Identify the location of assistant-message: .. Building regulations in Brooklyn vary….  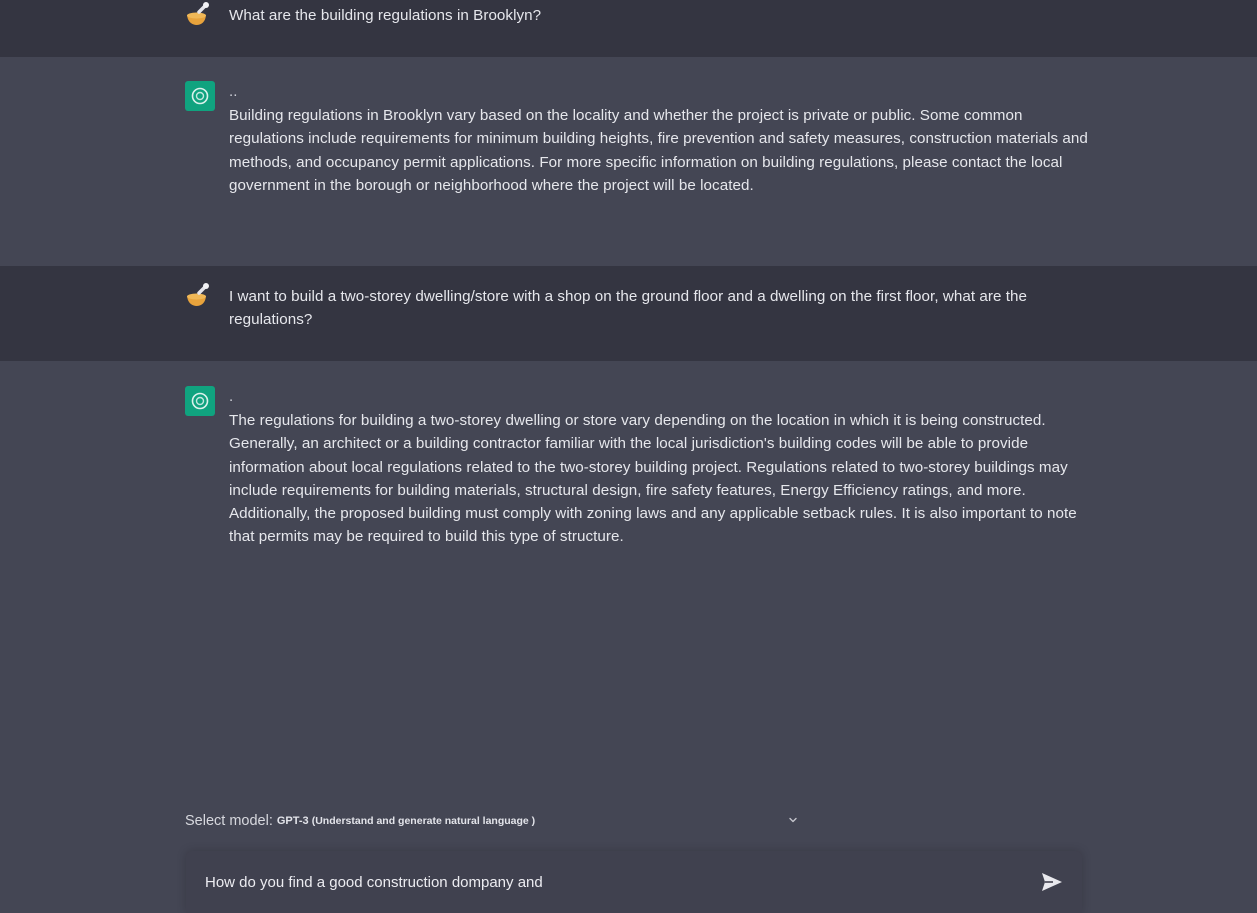
(659, 140).